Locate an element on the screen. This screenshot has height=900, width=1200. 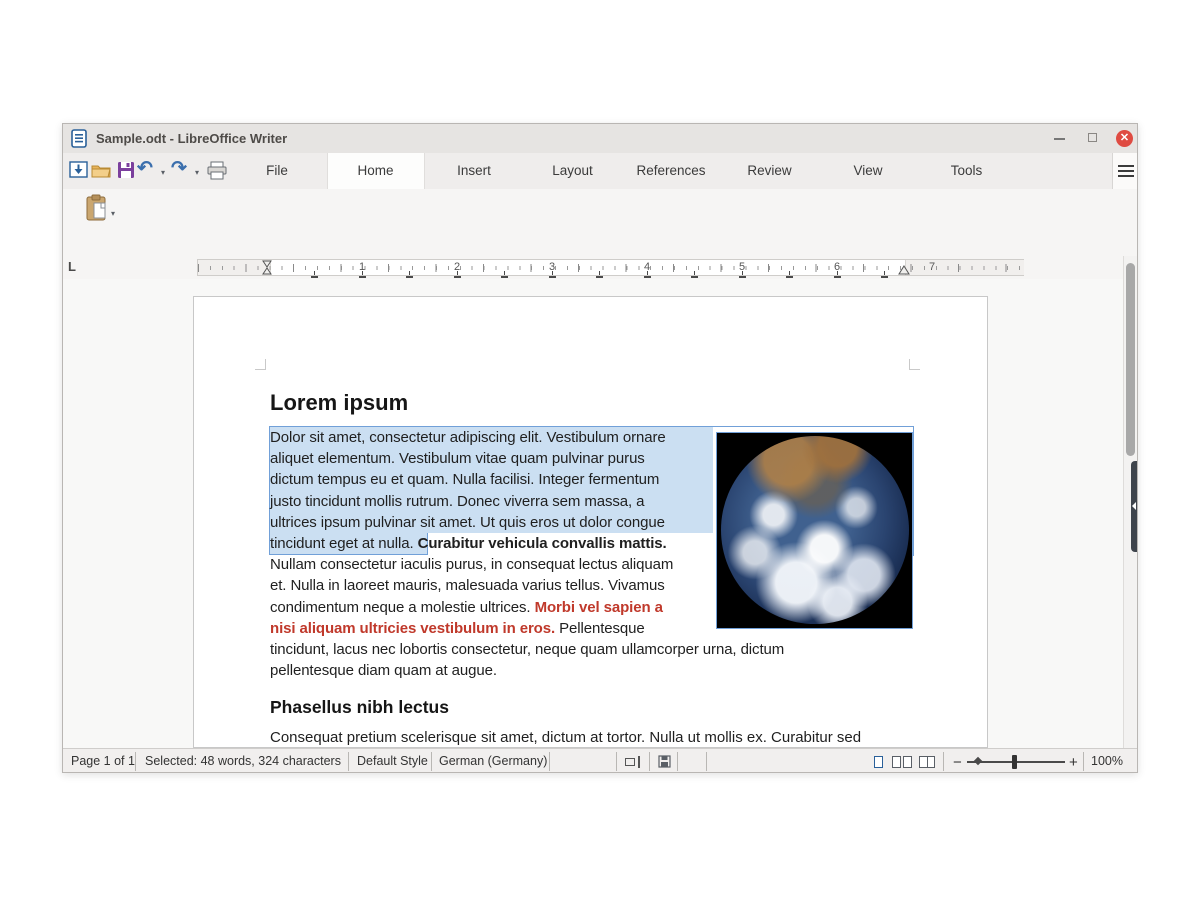
tab-review: Review is located at coordinates (770, 171).